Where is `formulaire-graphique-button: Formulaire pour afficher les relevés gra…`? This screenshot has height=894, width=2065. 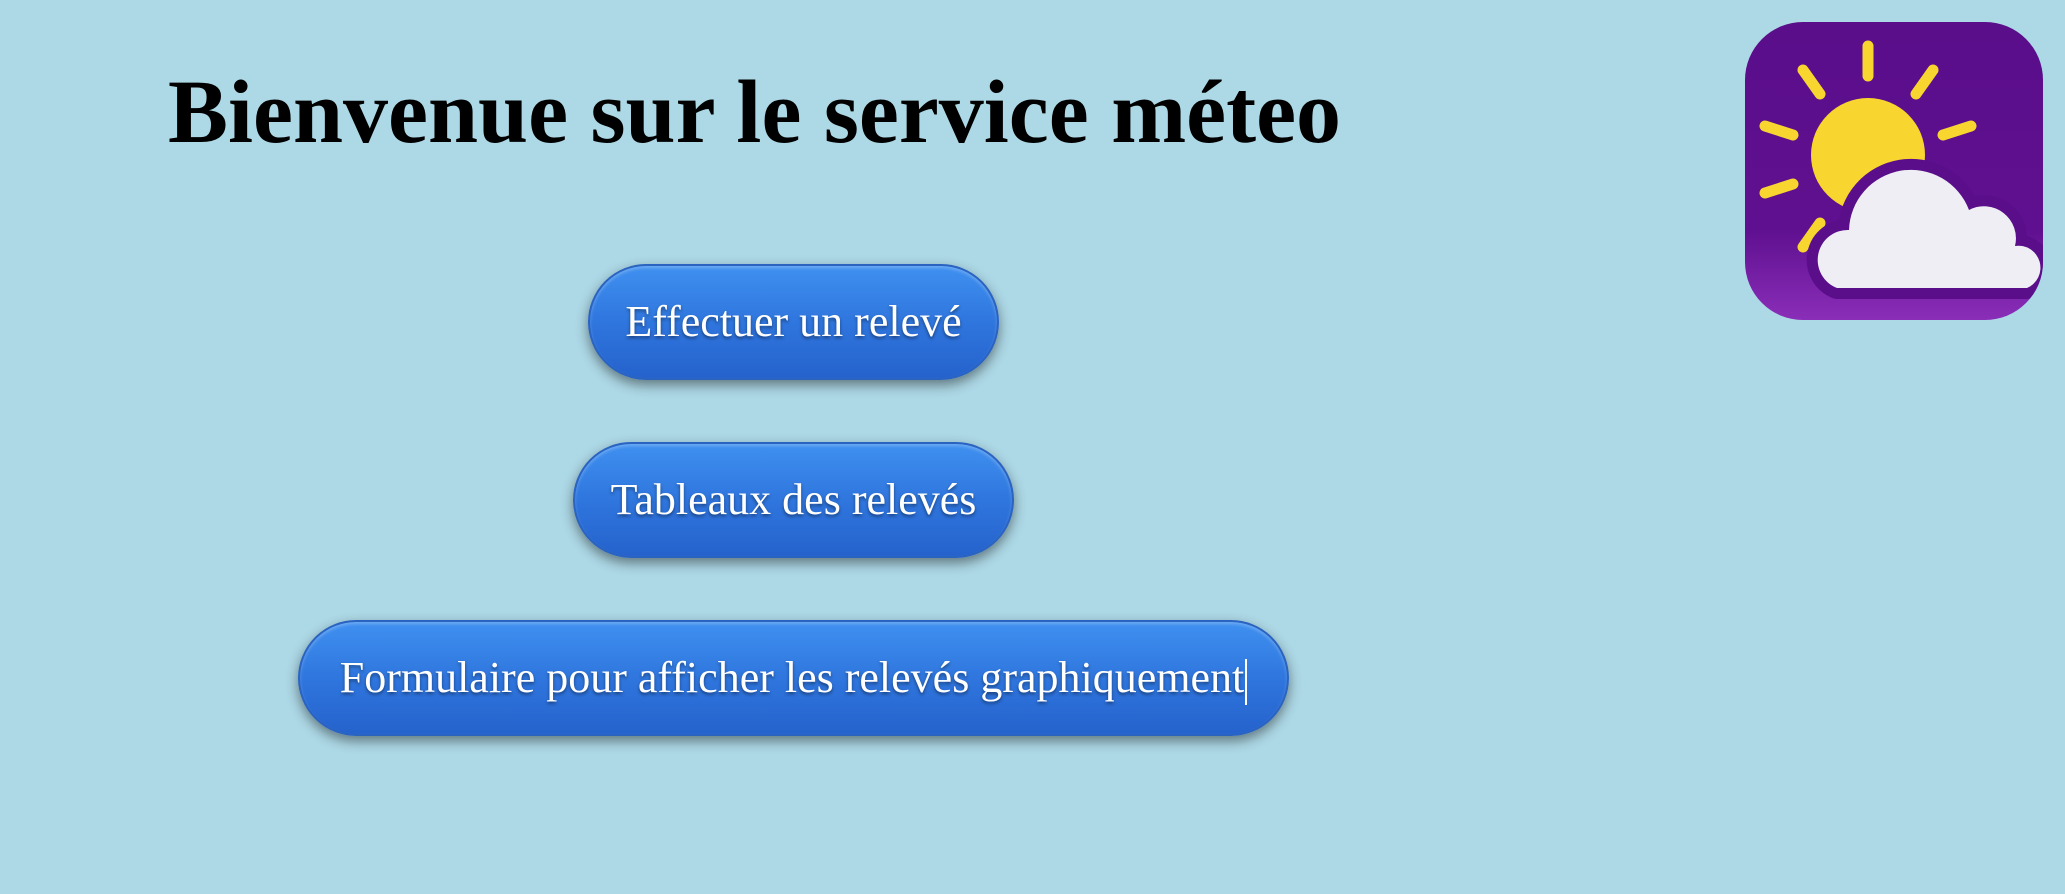 formulaire-graphique-button: Formulaire pour afficher les relevés gra… is located at coordinates (793, 678).